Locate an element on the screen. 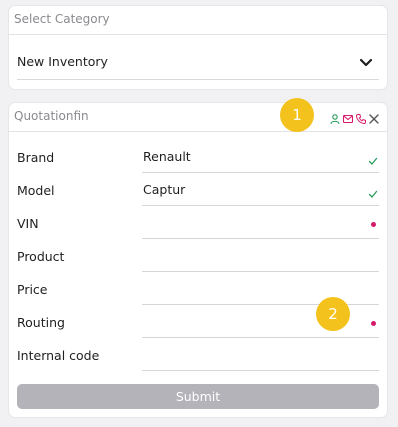 The image size is (398, 427). step-marker-2: 2 is located at coordinates (333, 314).